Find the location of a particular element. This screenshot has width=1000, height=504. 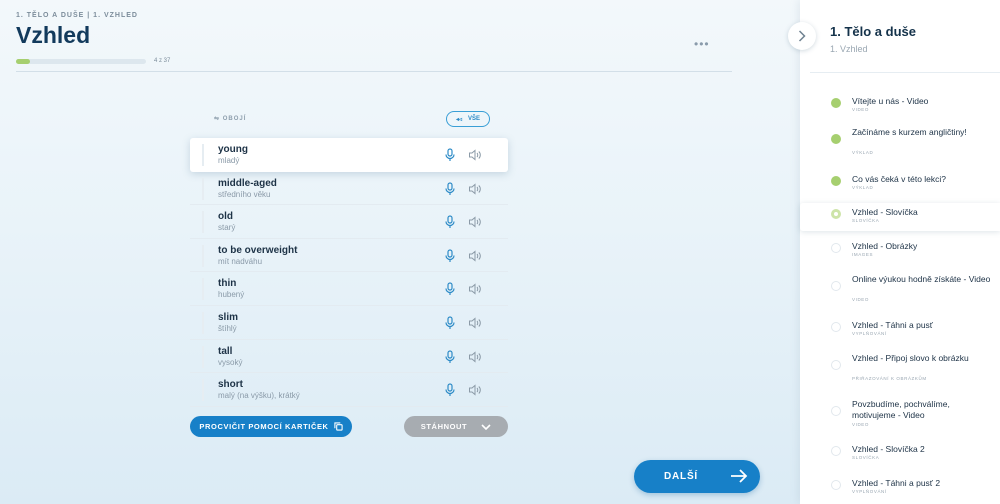

sidebar-subtitle: 1. Vzhled is located at coordinates (849, 49).